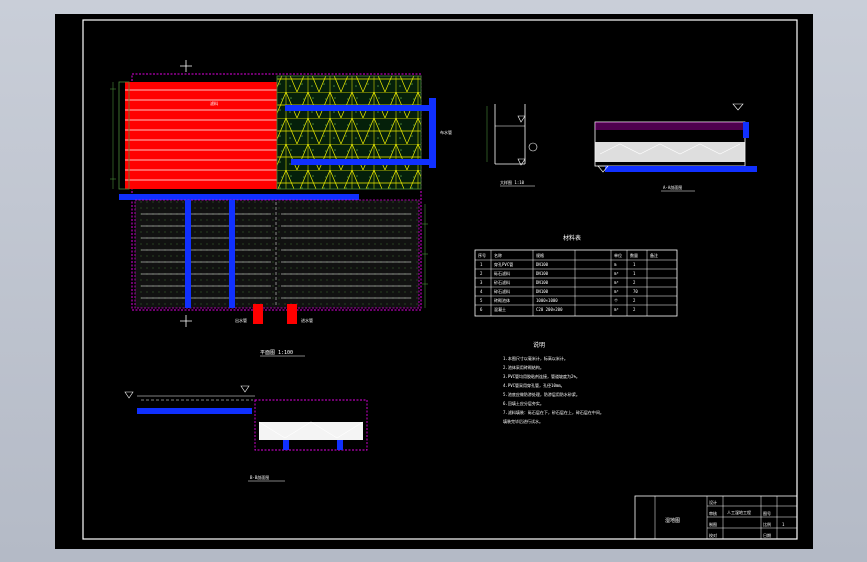 This screenshot has height=562, width=867. What do you see at coordinates (535, 358) in the screenshot?
I see `note-line: 1.本图尺寸以毫米计，标高以米计。` at bounding box center [535, 358].